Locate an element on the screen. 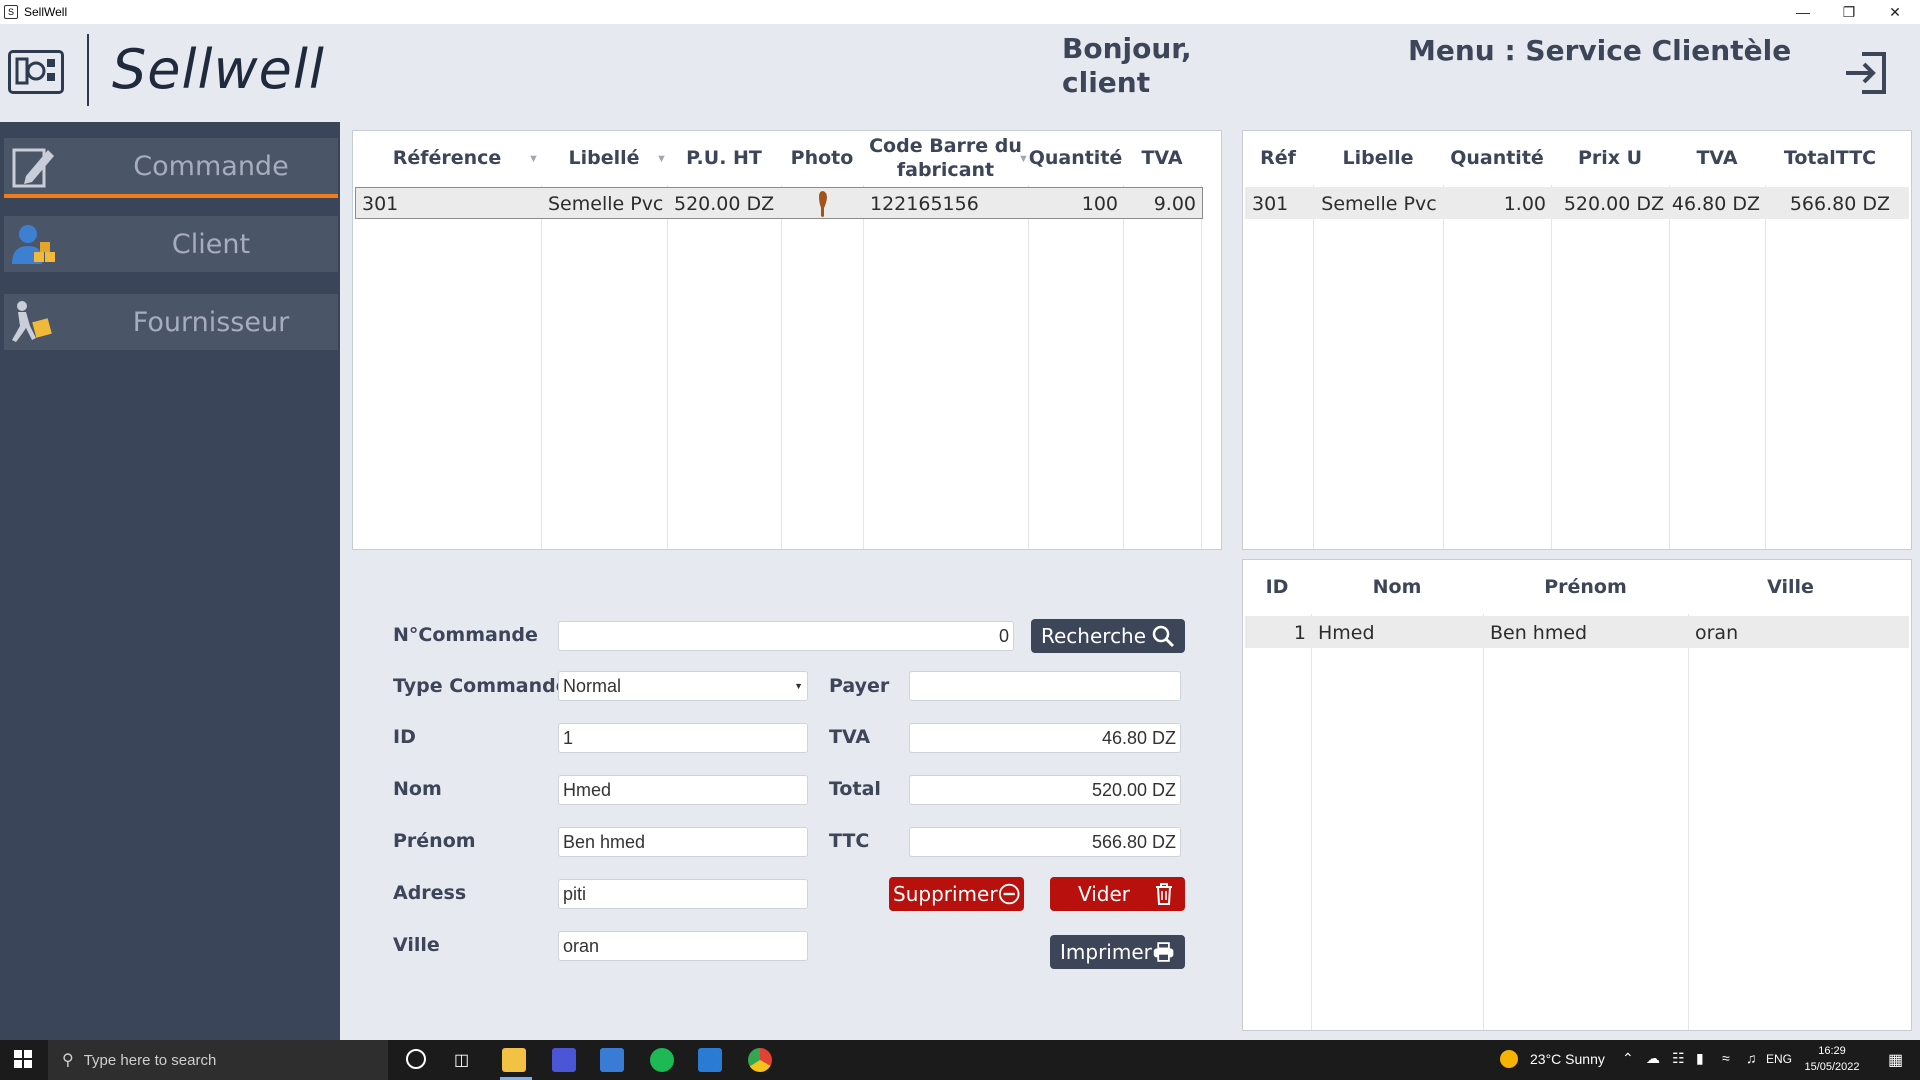  cloud-icon: ☁ is located at coordinates (1653, 1058).